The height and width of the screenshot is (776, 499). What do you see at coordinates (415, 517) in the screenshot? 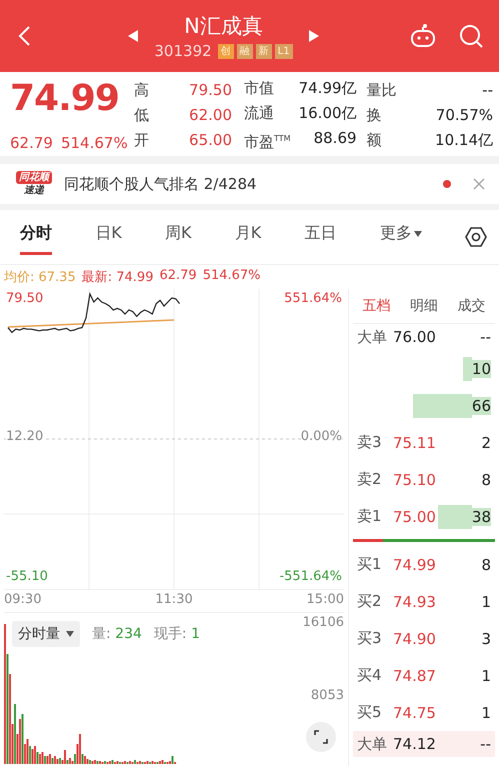
I see `order-price: 75.00` at bounding box center [415, 517].